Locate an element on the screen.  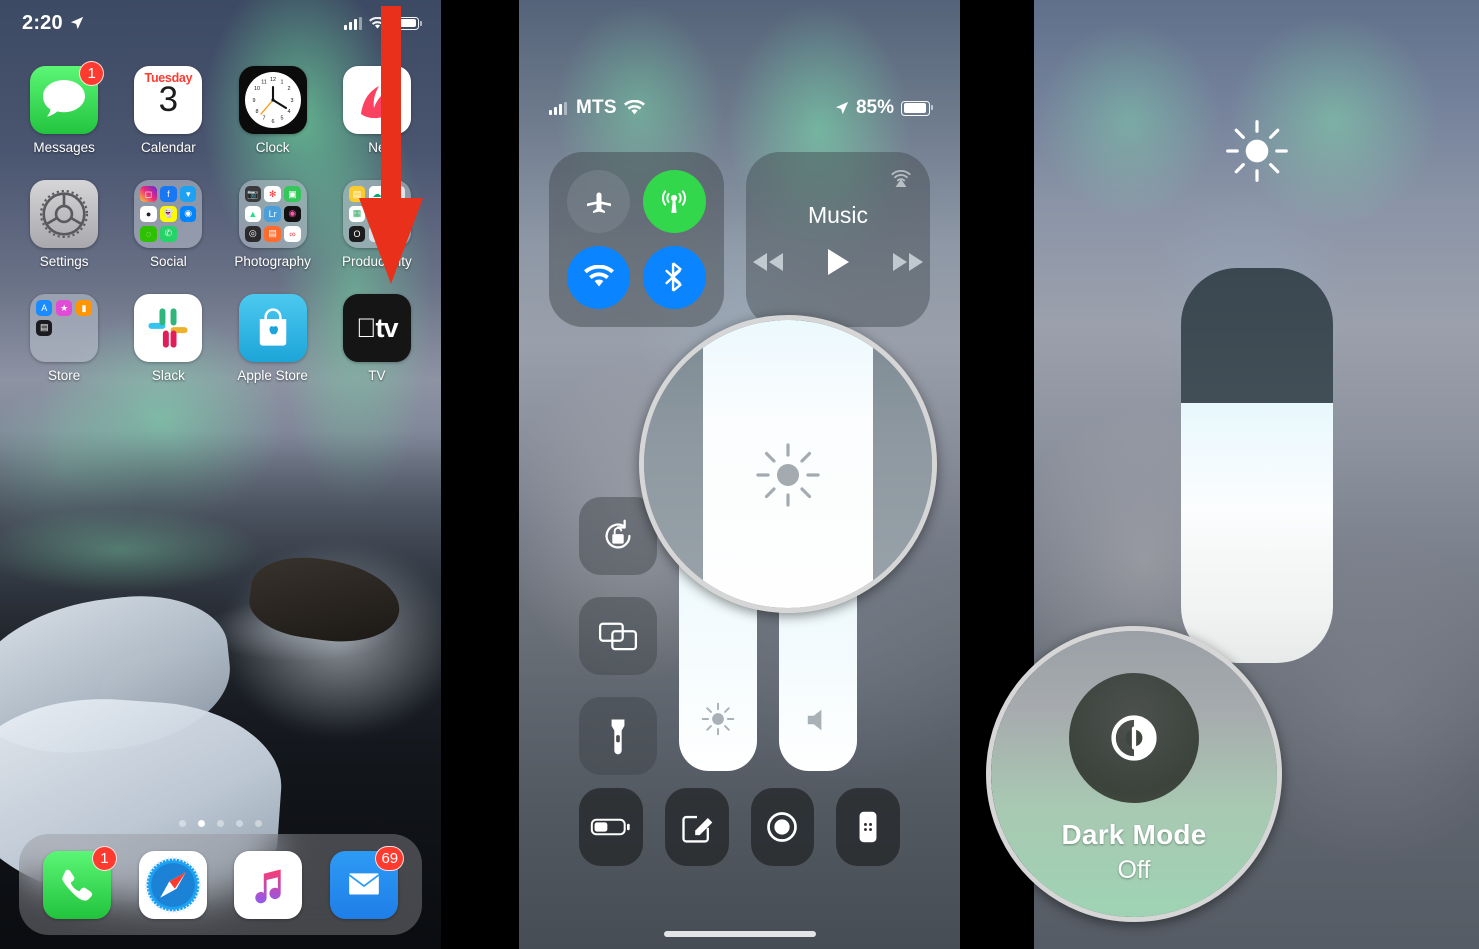
flashlight-toggle is located at coordinates (618, 736).